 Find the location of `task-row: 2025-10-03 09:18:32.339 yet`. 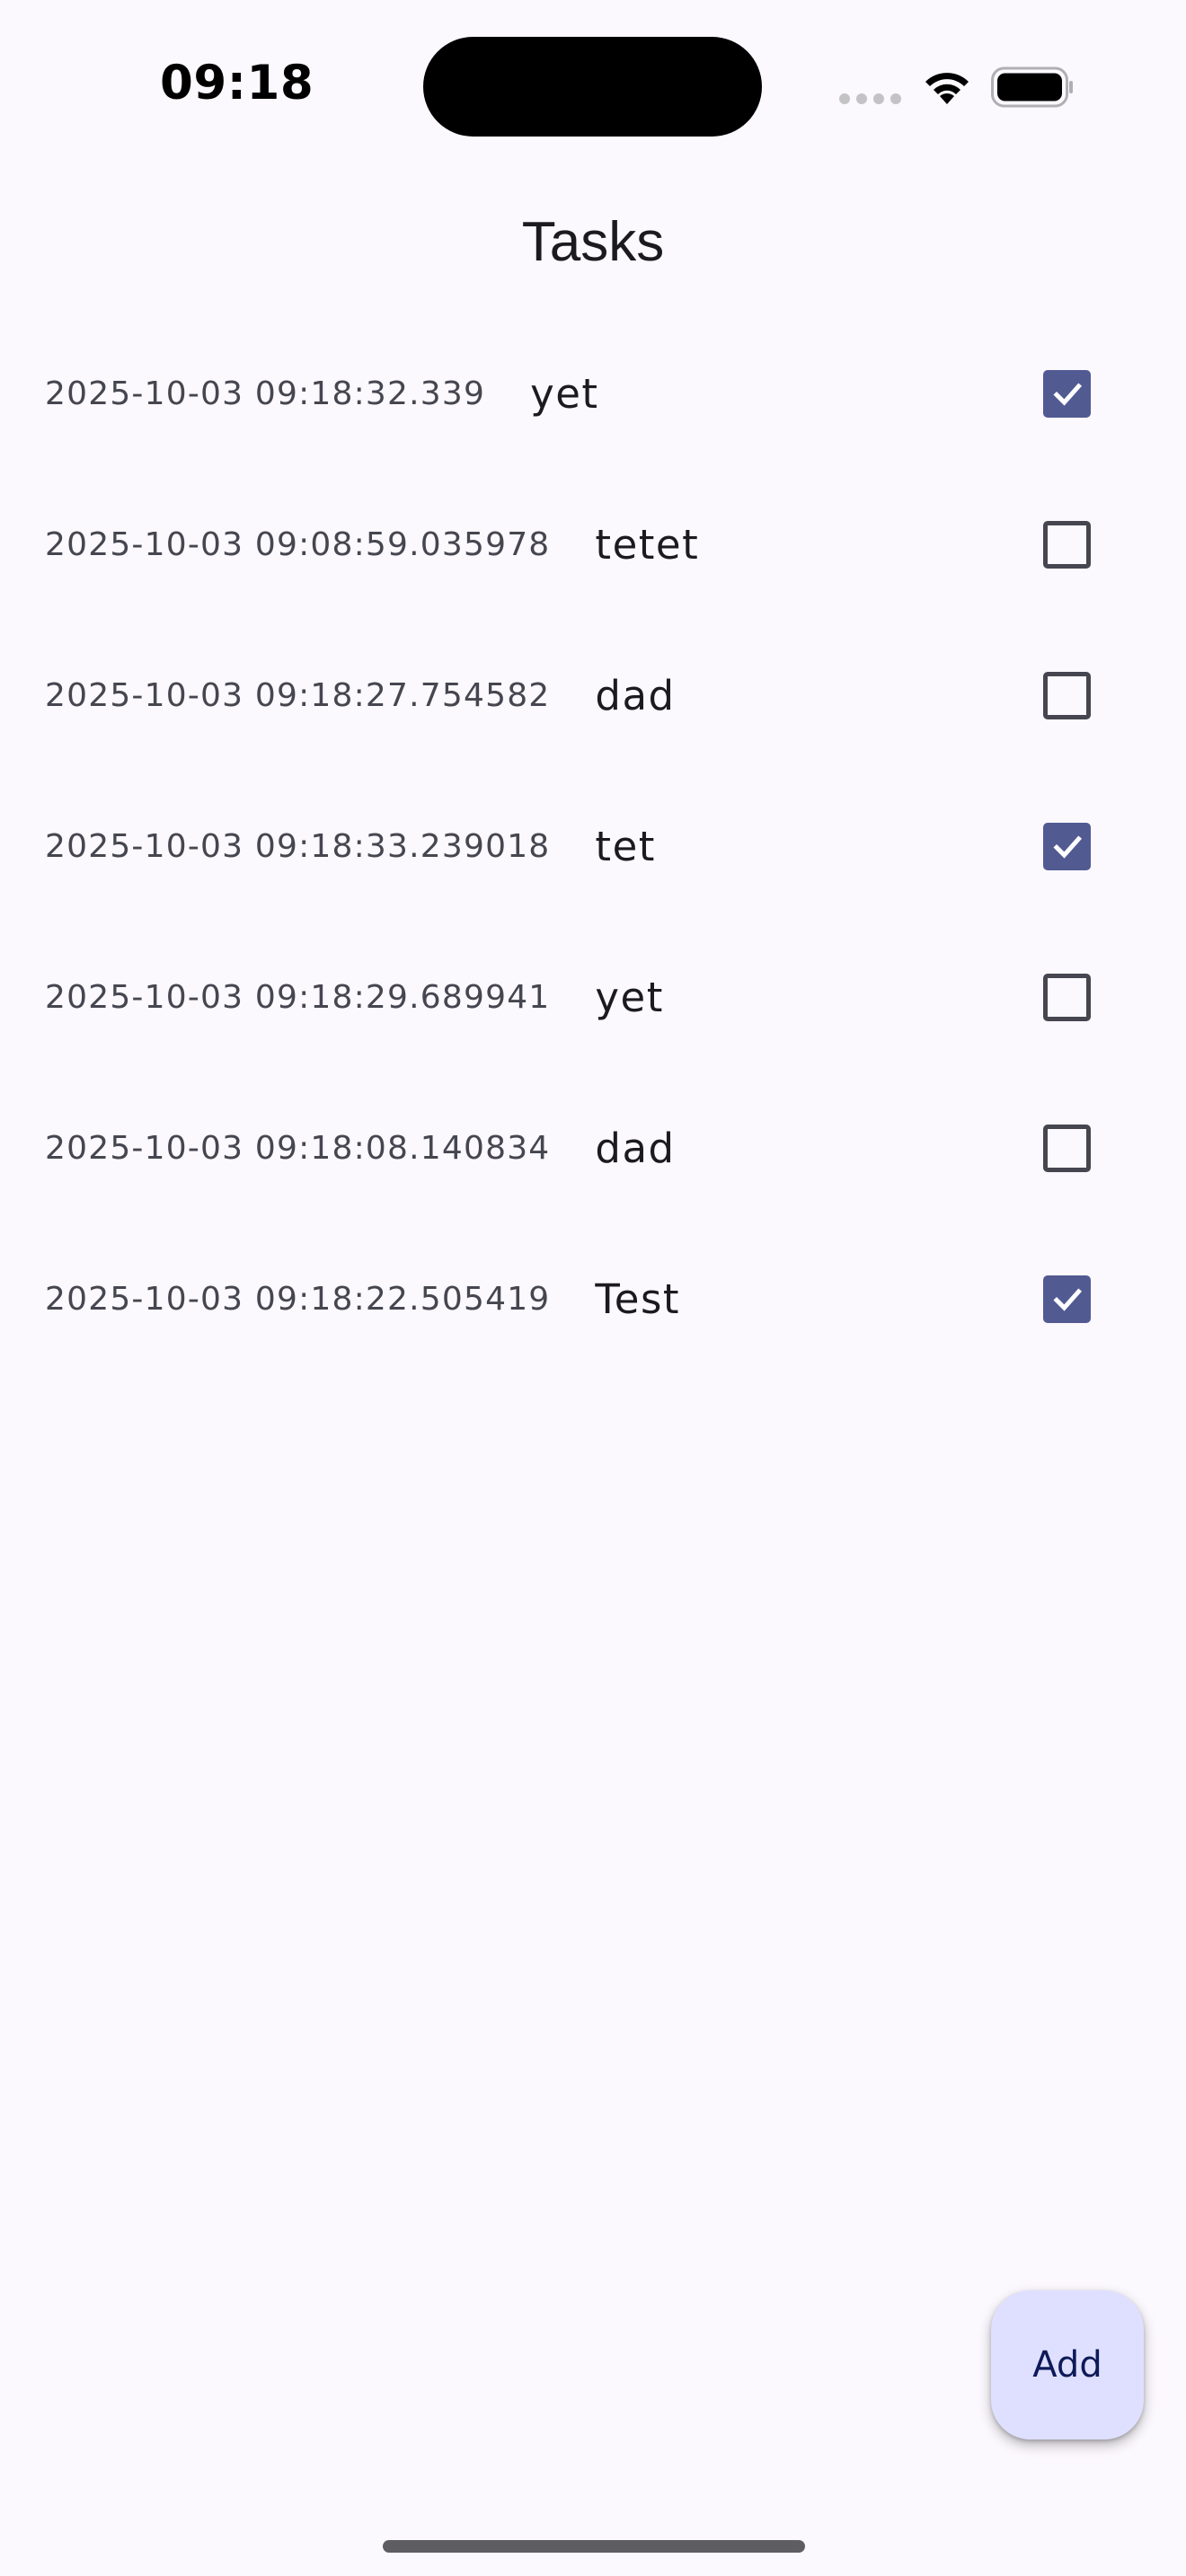

task-row: 2025-10-03 09:18:32.339 yet is located at coordinates (593, 393).